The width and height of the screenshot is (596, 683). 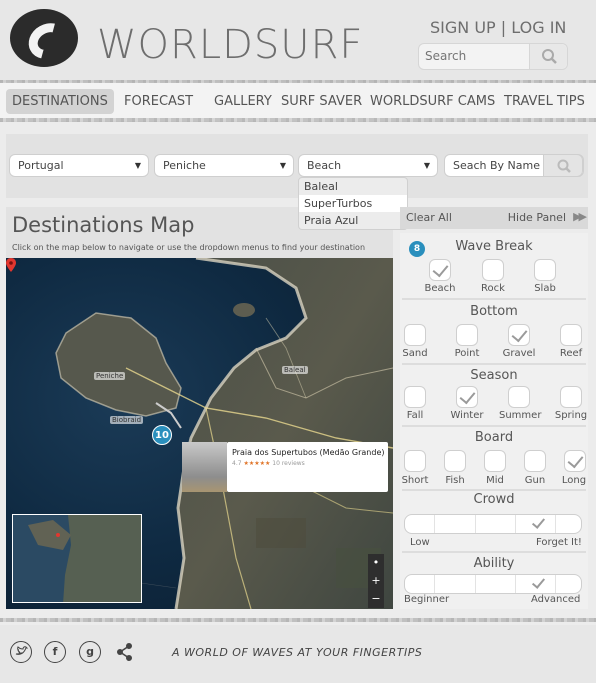 What do you see at coordinates (237, 463) in the screenshot?
I see `popup-rating-value: 4.7` at bounding box center [237, 463].